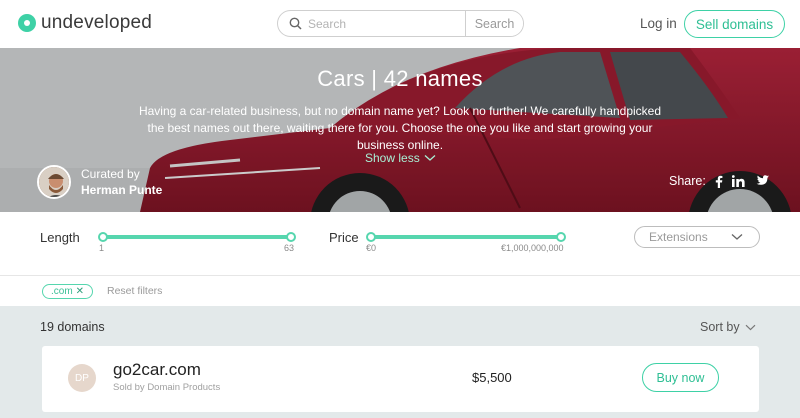 The image size is (800, 418). What do you see at coordinates (82, 378) in the screenshot?
I see `seller-avatar: DP` at bounding box center [82, 378].